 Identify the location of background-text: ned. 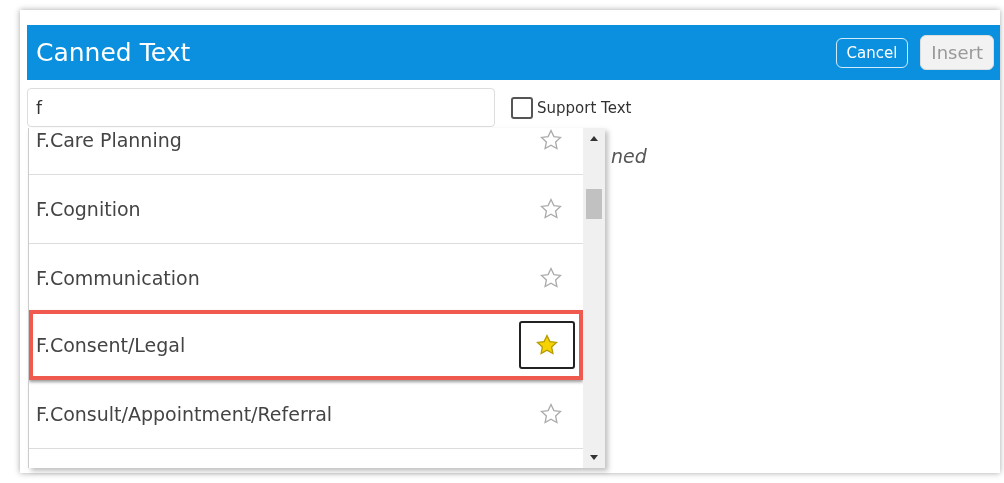
(629, 156).